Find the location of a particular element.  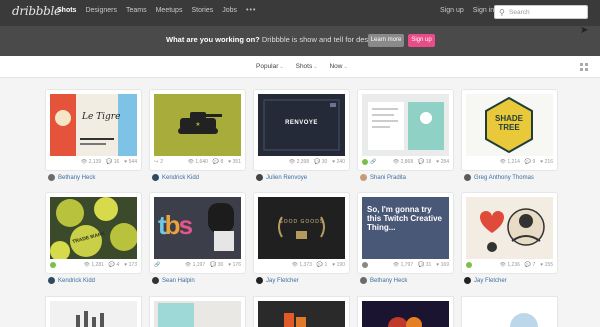

filter-shots: Shots⌄ is located at coordinates (307, 66).